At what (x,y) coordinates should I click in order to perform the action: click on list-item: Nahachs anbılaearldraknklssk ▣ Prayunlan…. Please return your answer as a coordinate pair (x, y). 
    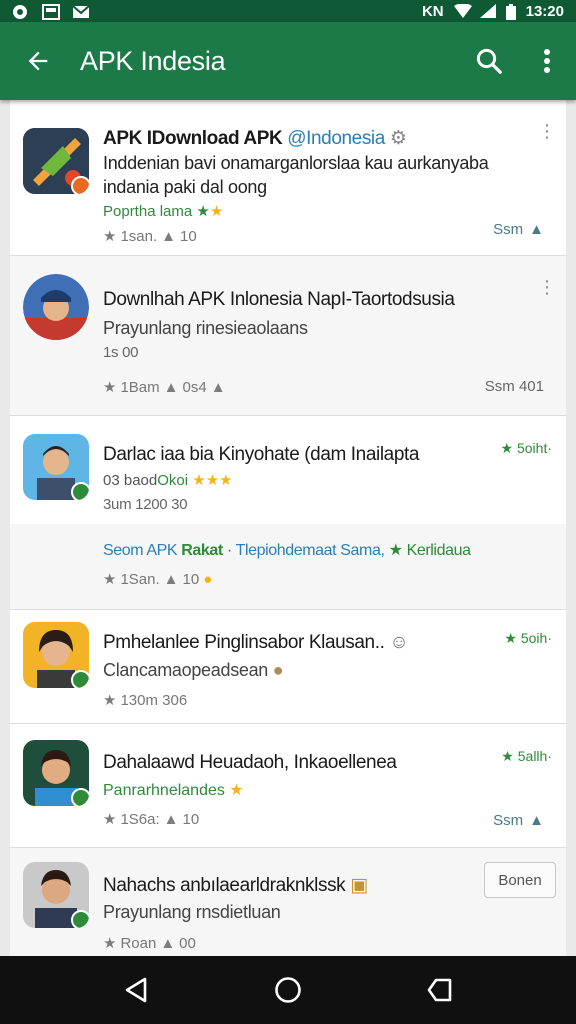
    Looking at the image, I should click on (288, 902).